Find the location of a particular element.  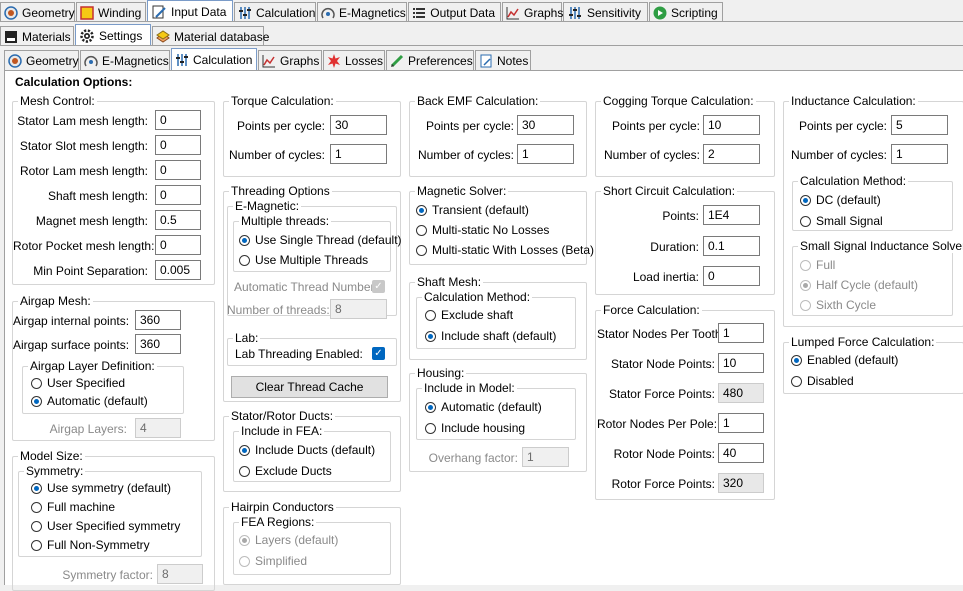

cogging-cycles-label: Number of cycles: is located at coordinates (651, 155).